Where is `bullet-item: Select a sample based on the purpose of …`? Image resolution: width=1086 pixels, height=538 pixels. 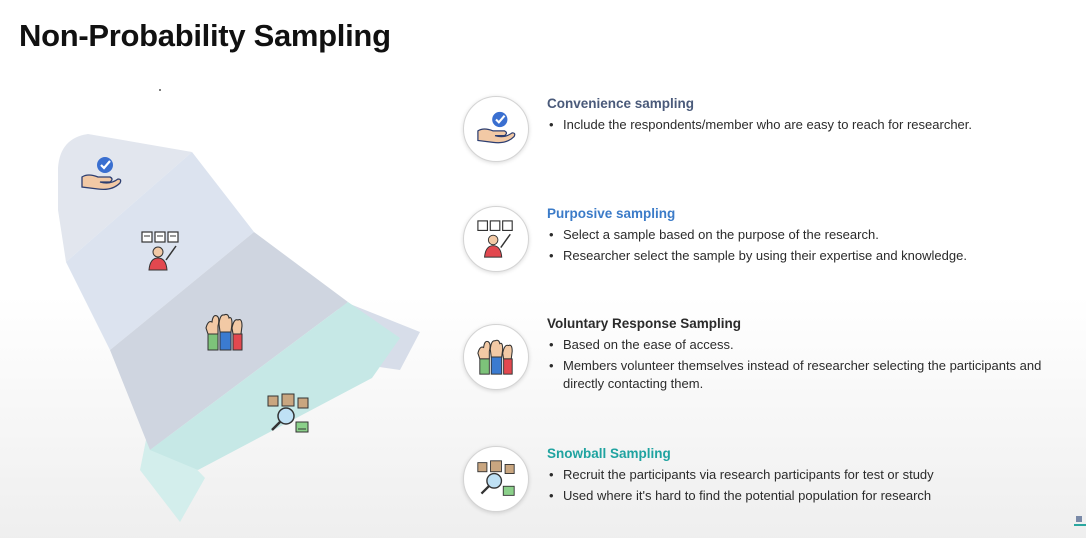
bullet-item: Select a sample based on the purpose of … is located at coordinates (805, 235).